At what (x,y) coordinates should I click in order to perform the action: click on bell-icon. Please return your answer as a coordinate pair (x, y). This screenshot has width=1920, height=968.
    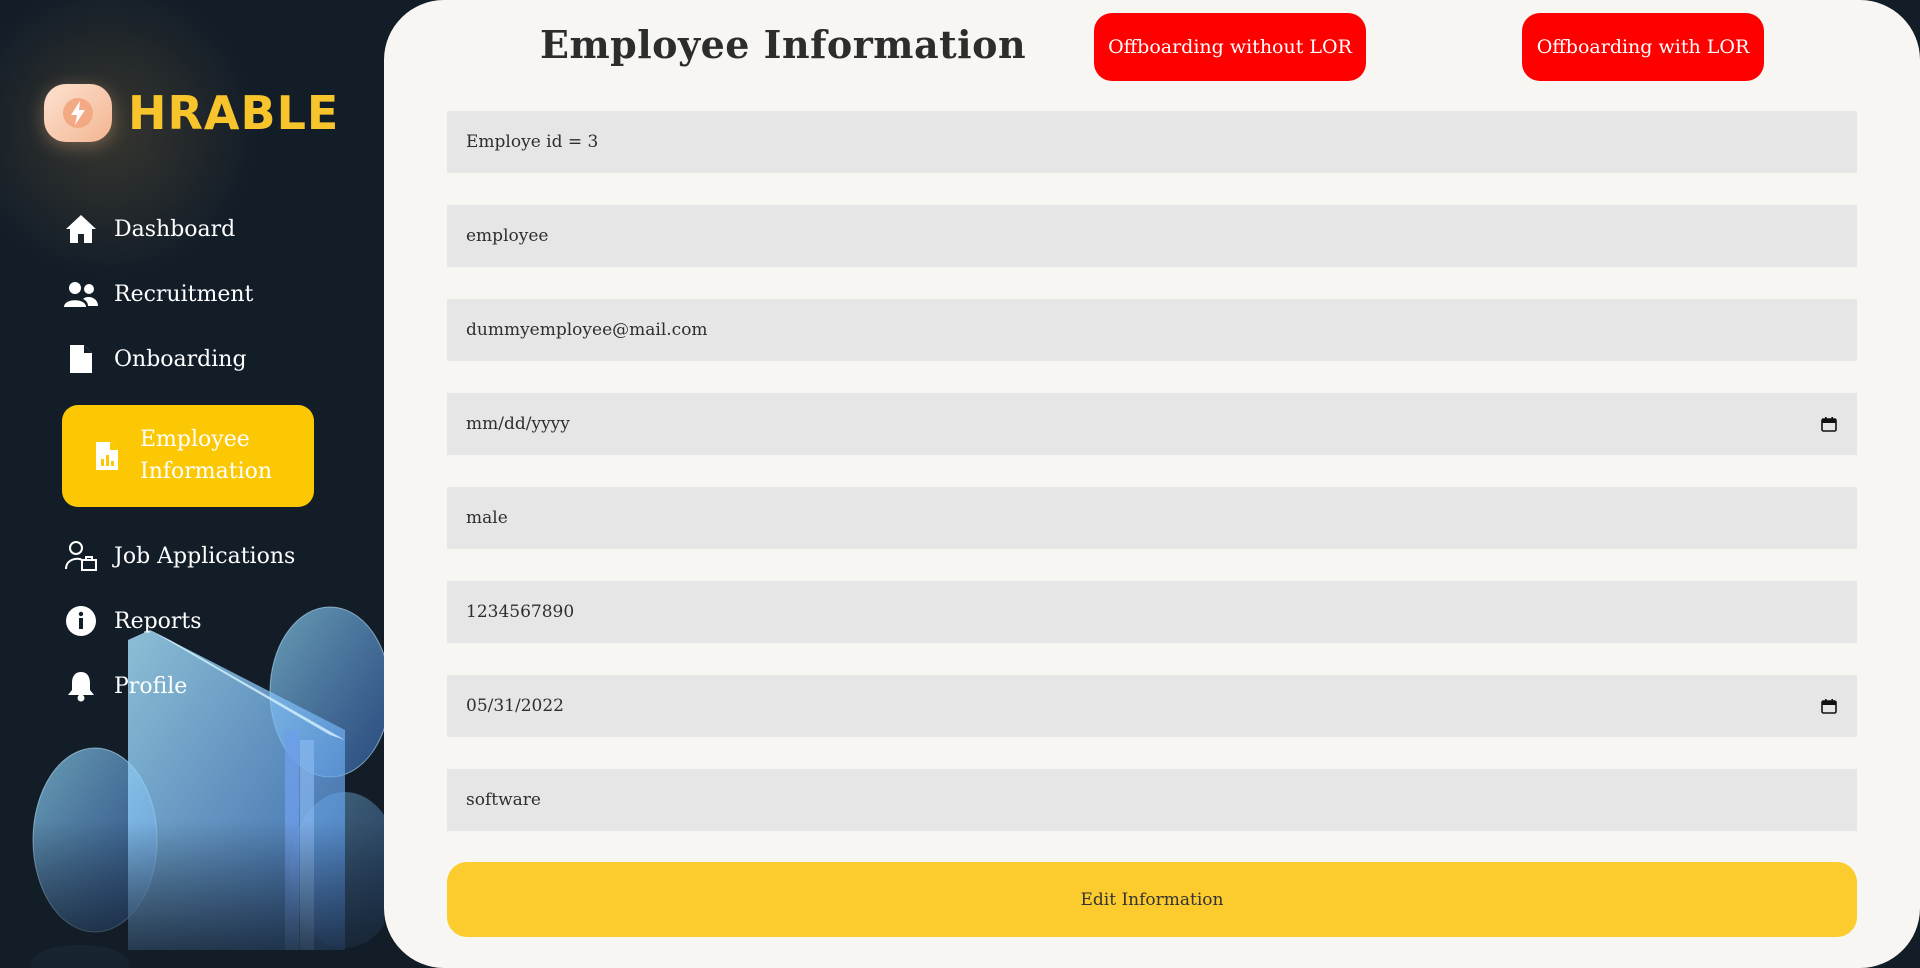
    Looking at the image, I should click on (81, 686).